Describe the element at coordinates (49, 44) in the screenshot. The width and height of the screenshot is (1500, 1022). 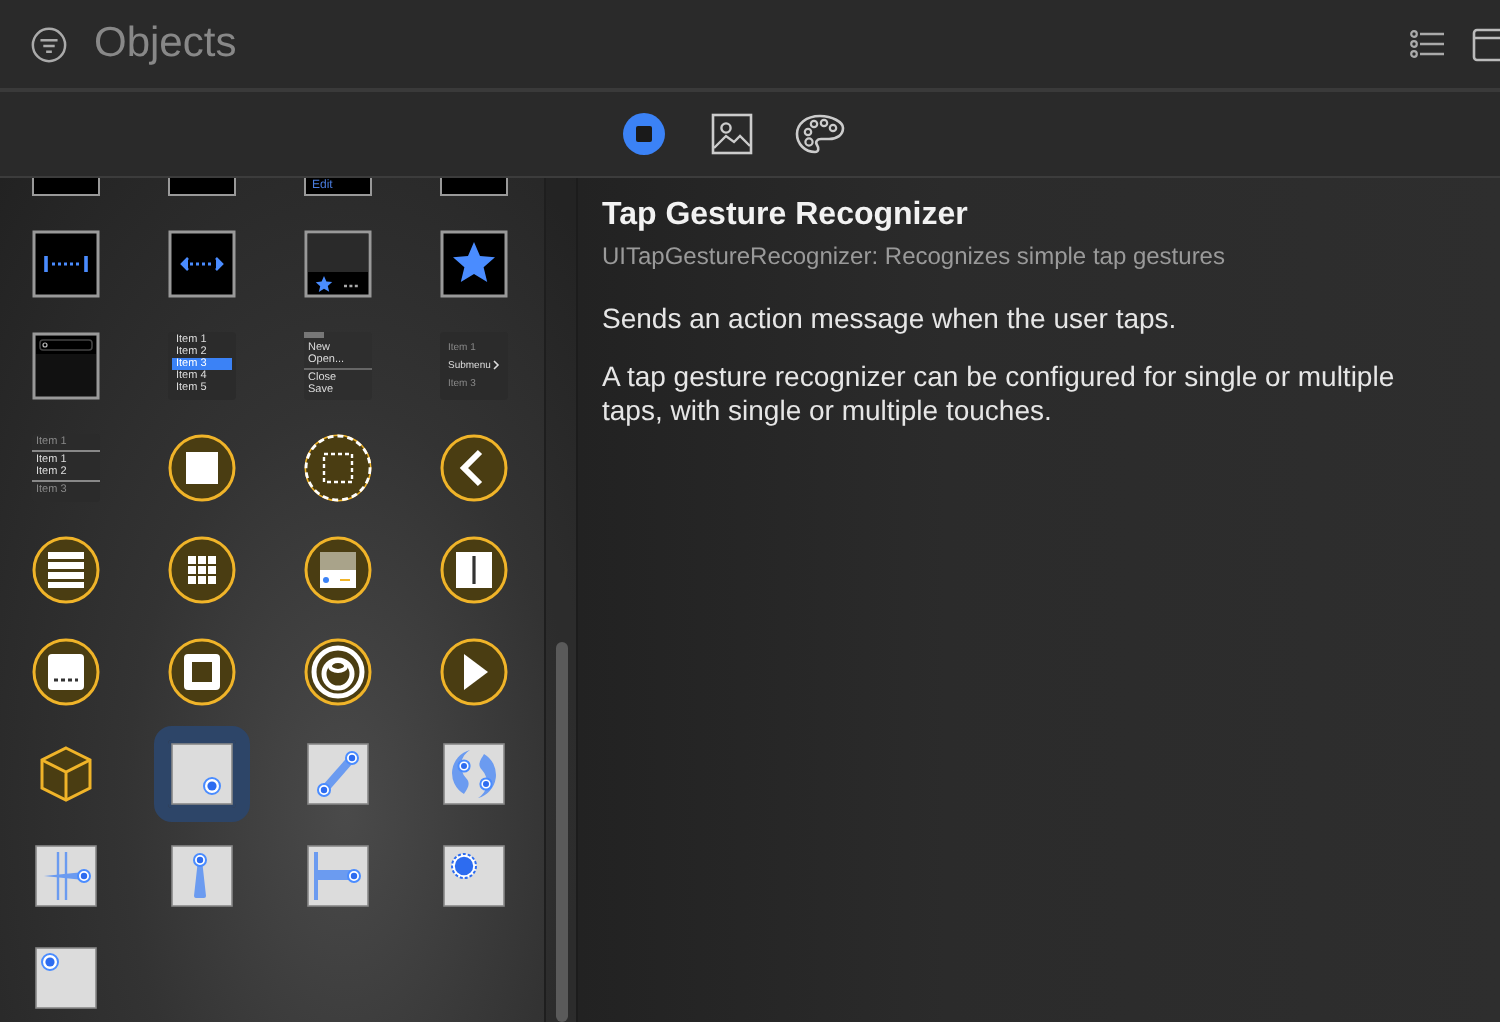
I see `filter-icon` at that location.